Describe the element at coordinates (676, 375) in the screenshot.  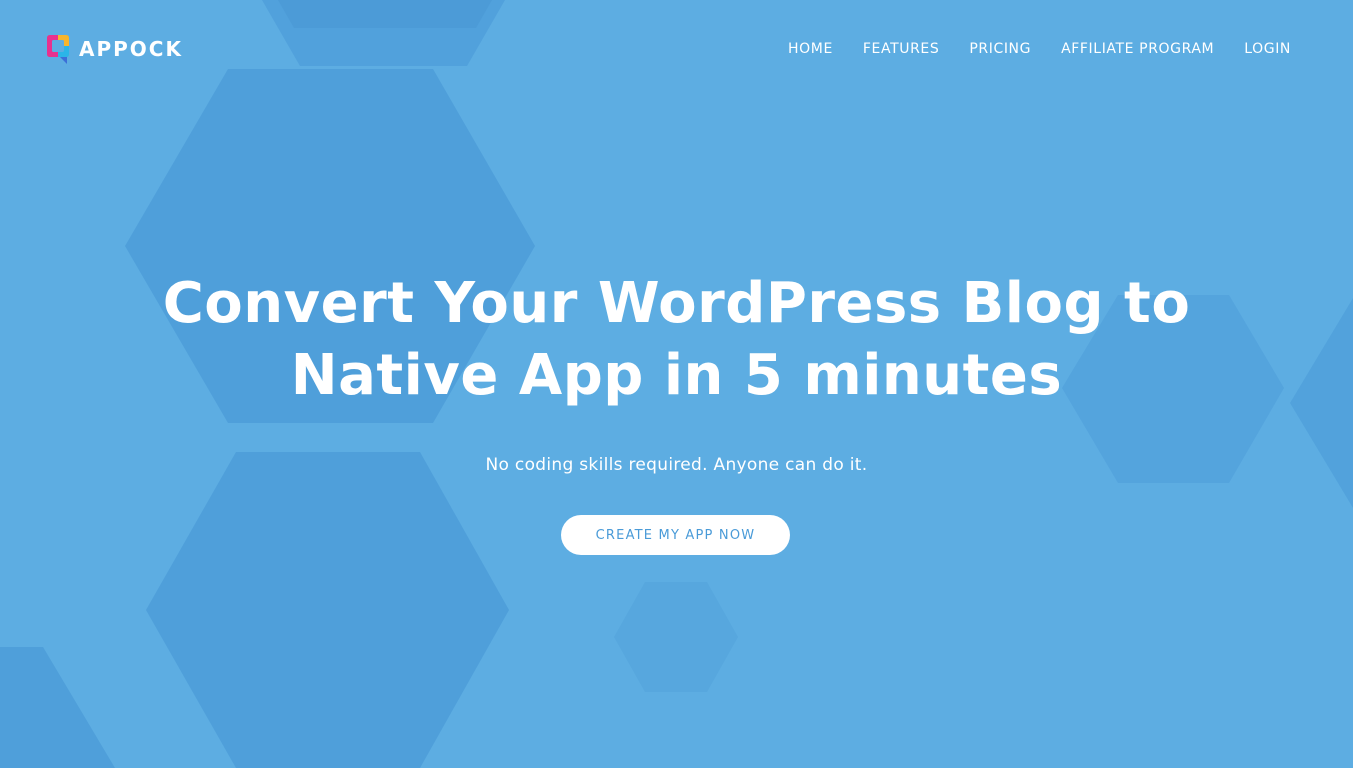
I see `hero-headline-line-2: Native App in 5 minutes` at that location.